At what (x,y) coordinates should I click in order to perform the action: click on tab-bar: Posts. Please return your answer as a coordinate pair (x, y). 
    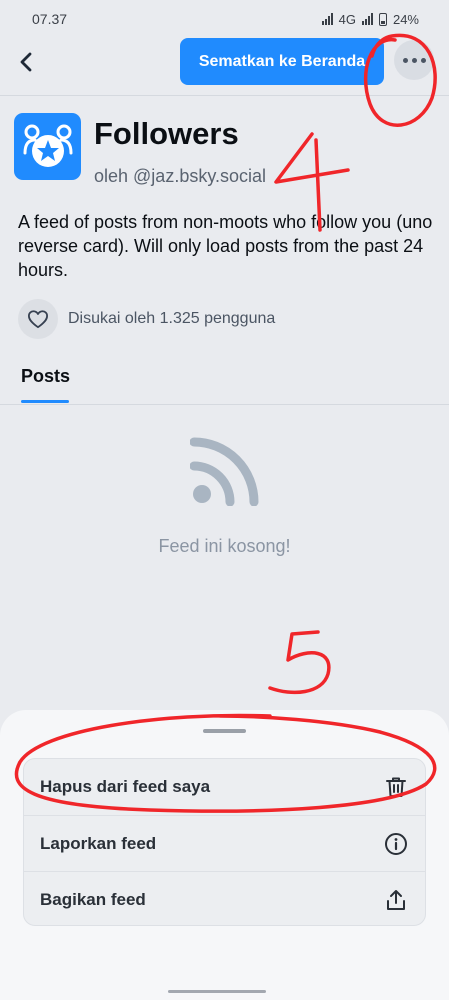
    Looking at the image, I should click on (224, 379).